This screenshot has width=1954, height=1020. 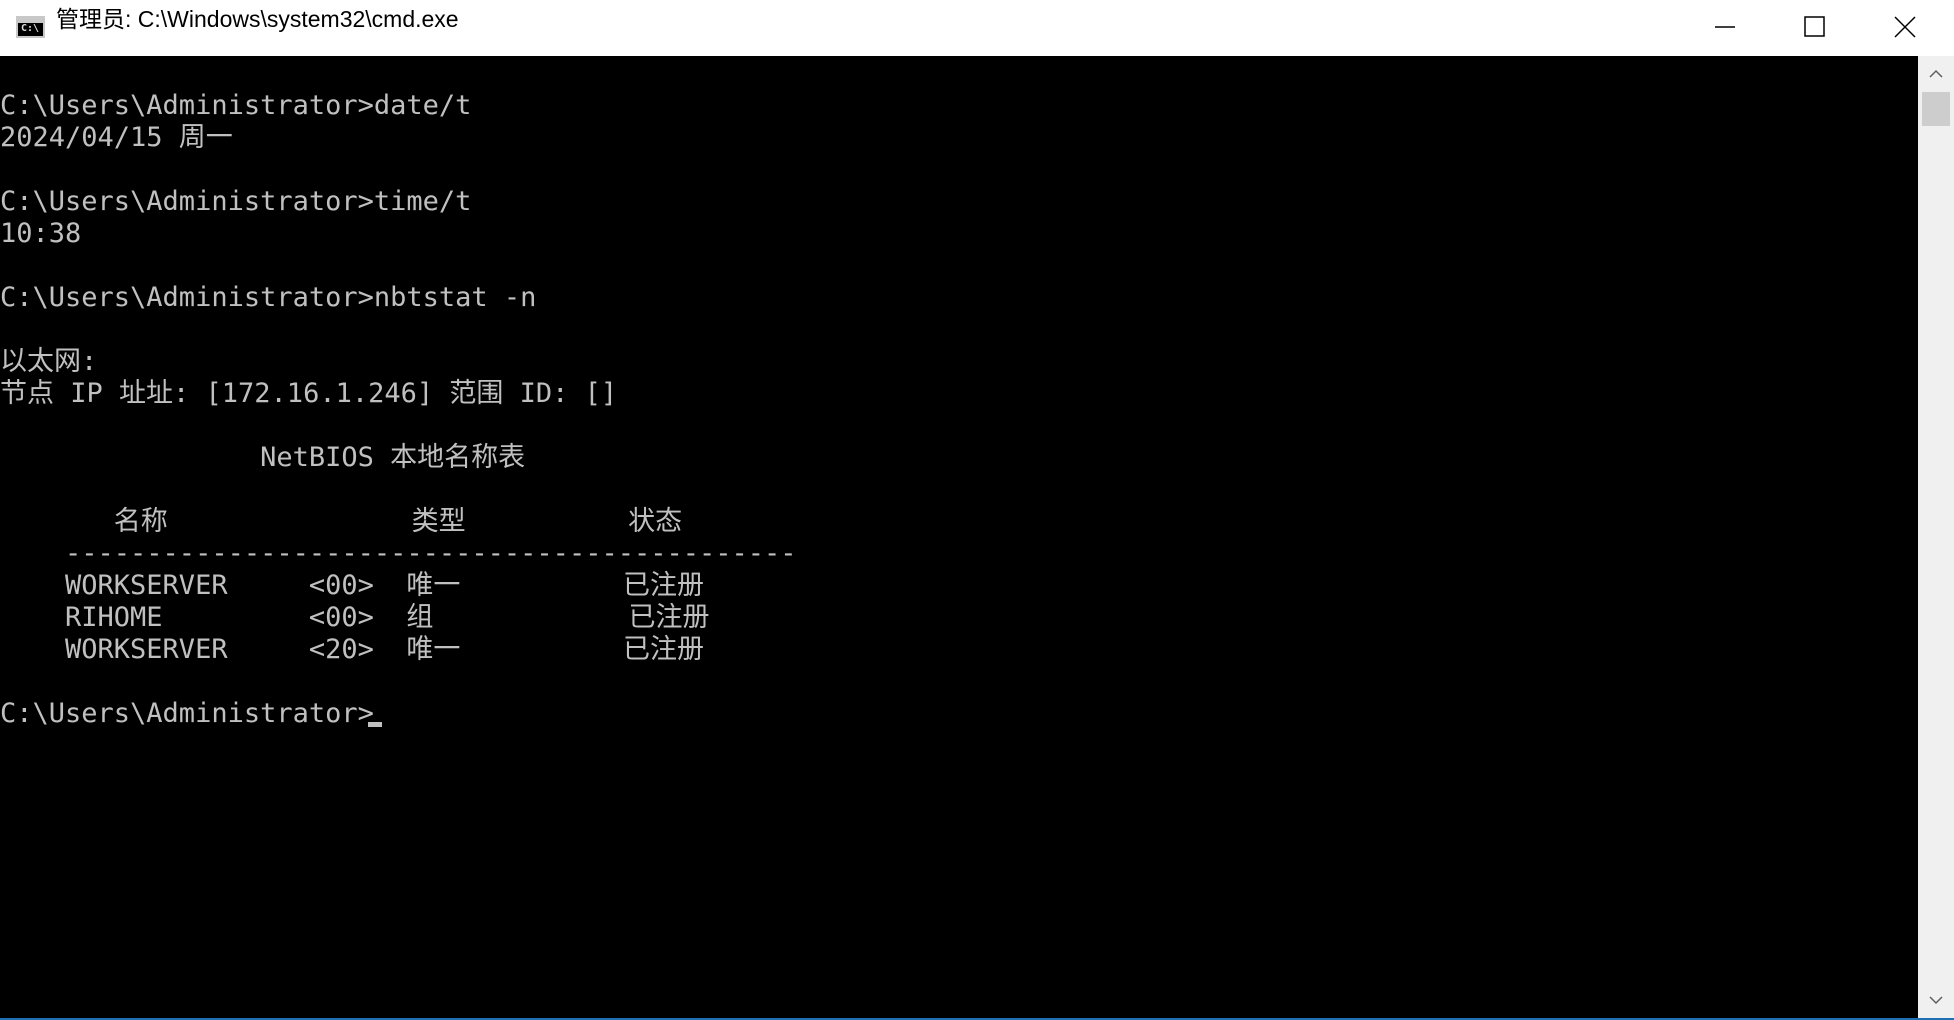 I want to click on console-line: WORKSERVER <00> 唯一 已注册, so click(x=352, y=585).